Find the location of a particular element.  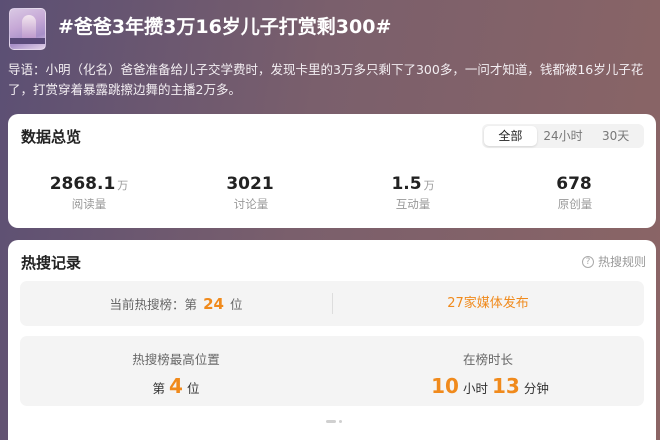

thumbnail-caption-strip is located at coordinates (27, 41).